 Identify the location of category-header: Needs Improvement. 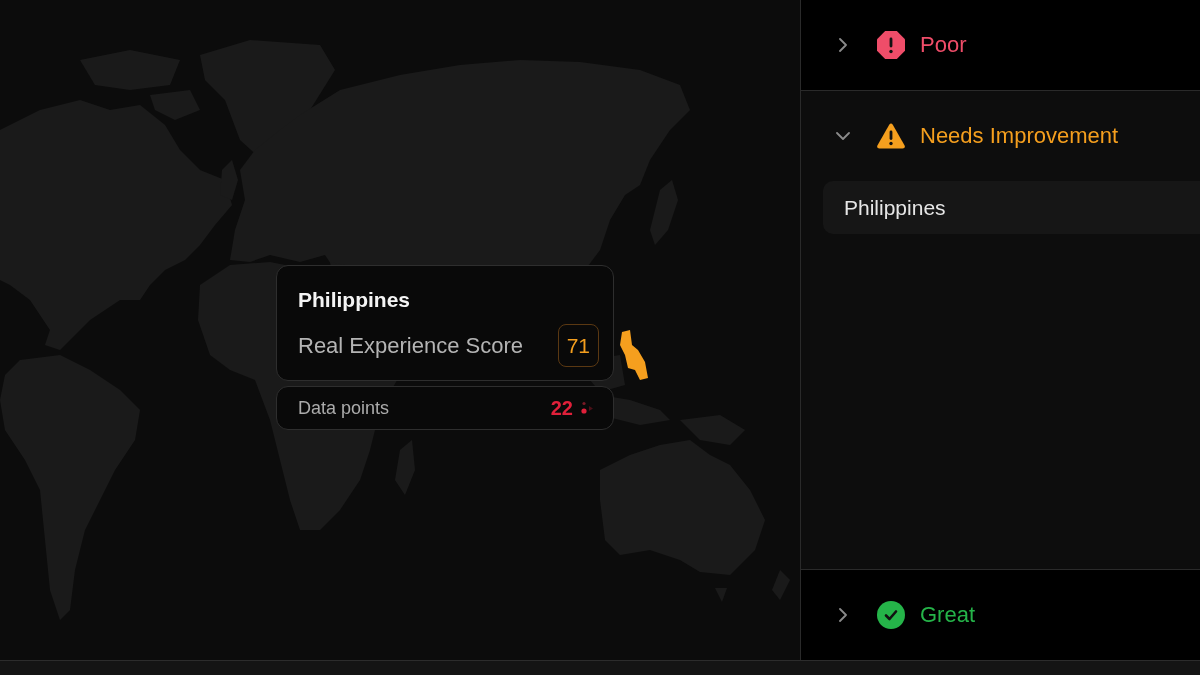
(1000, 136).